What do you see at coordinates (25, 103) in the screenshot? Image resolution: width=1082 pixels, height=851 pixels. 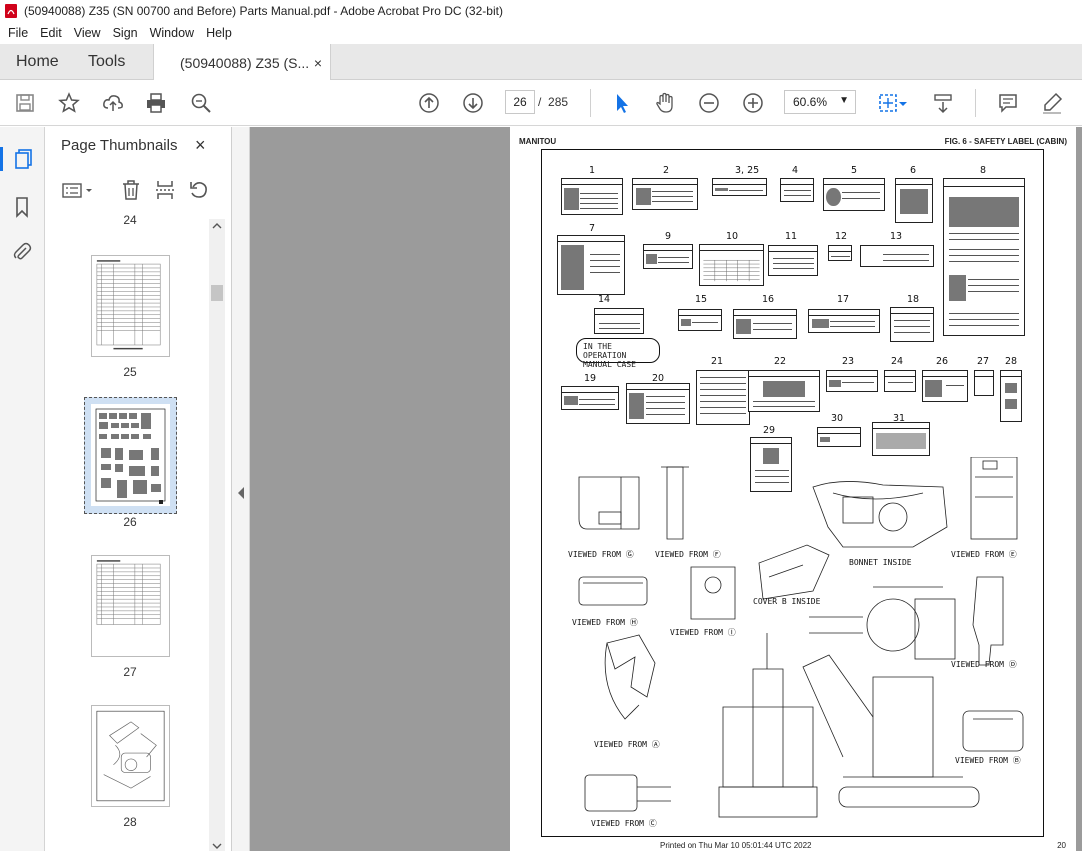 I see `save-icon` at bounding box center [25, 103].